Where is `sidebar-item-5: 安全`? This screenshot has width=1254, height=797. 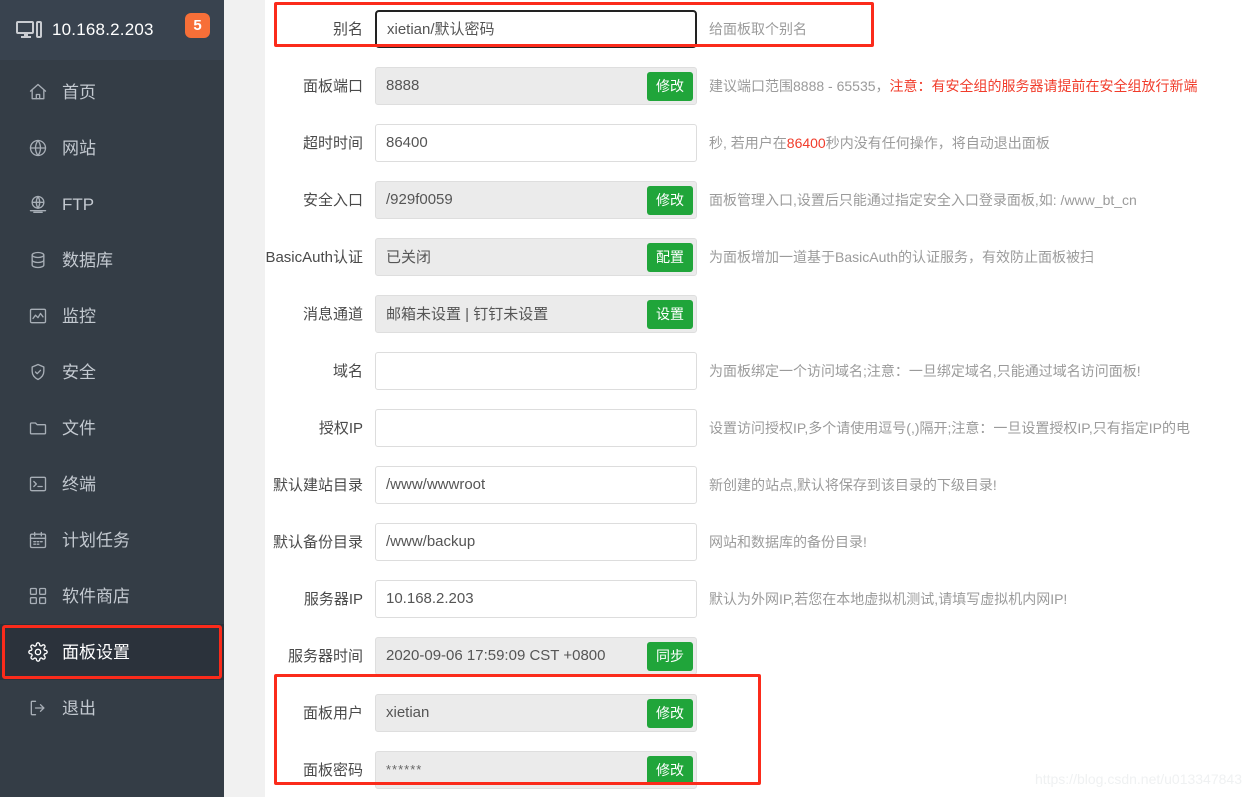
sidebar-item-5: 安全 is located at coordinates (112, 372).